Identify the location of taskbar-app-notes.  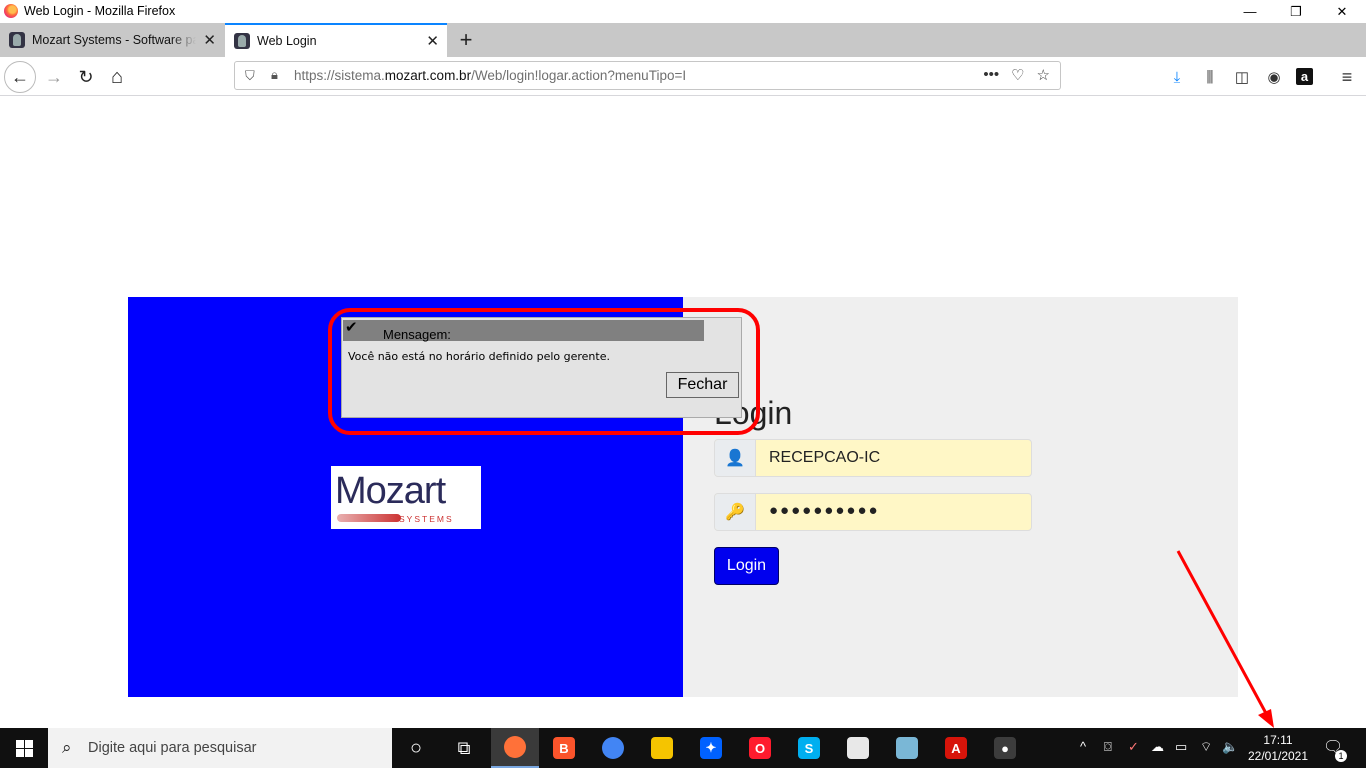
(907, 748).